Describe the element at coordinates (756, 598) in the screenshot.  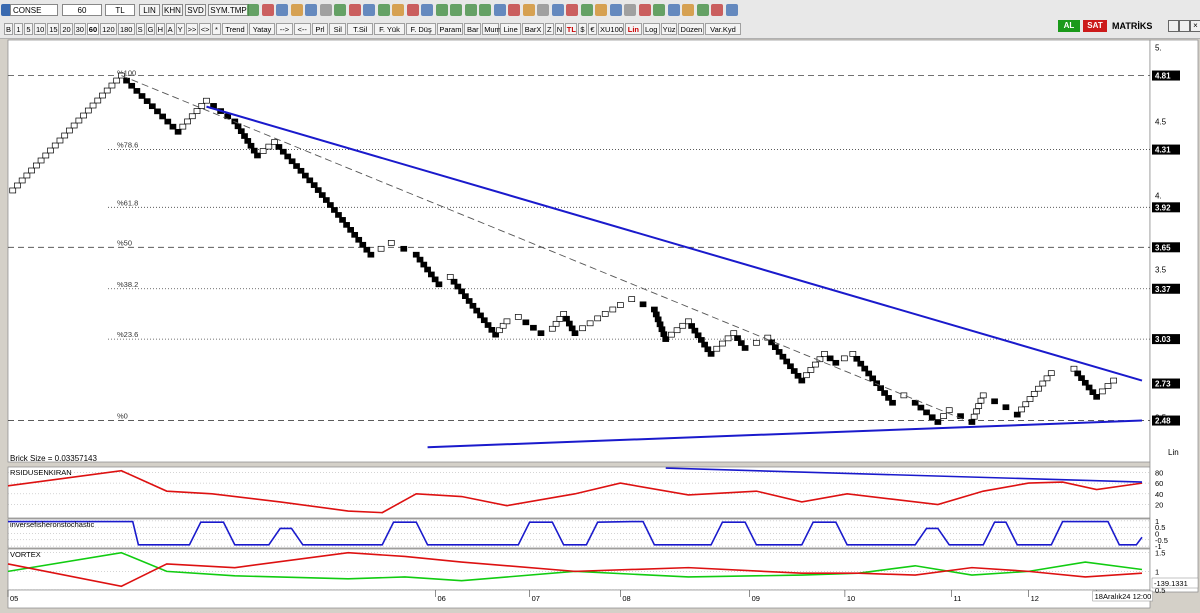
I see `x-tick-label: 09` at that location.